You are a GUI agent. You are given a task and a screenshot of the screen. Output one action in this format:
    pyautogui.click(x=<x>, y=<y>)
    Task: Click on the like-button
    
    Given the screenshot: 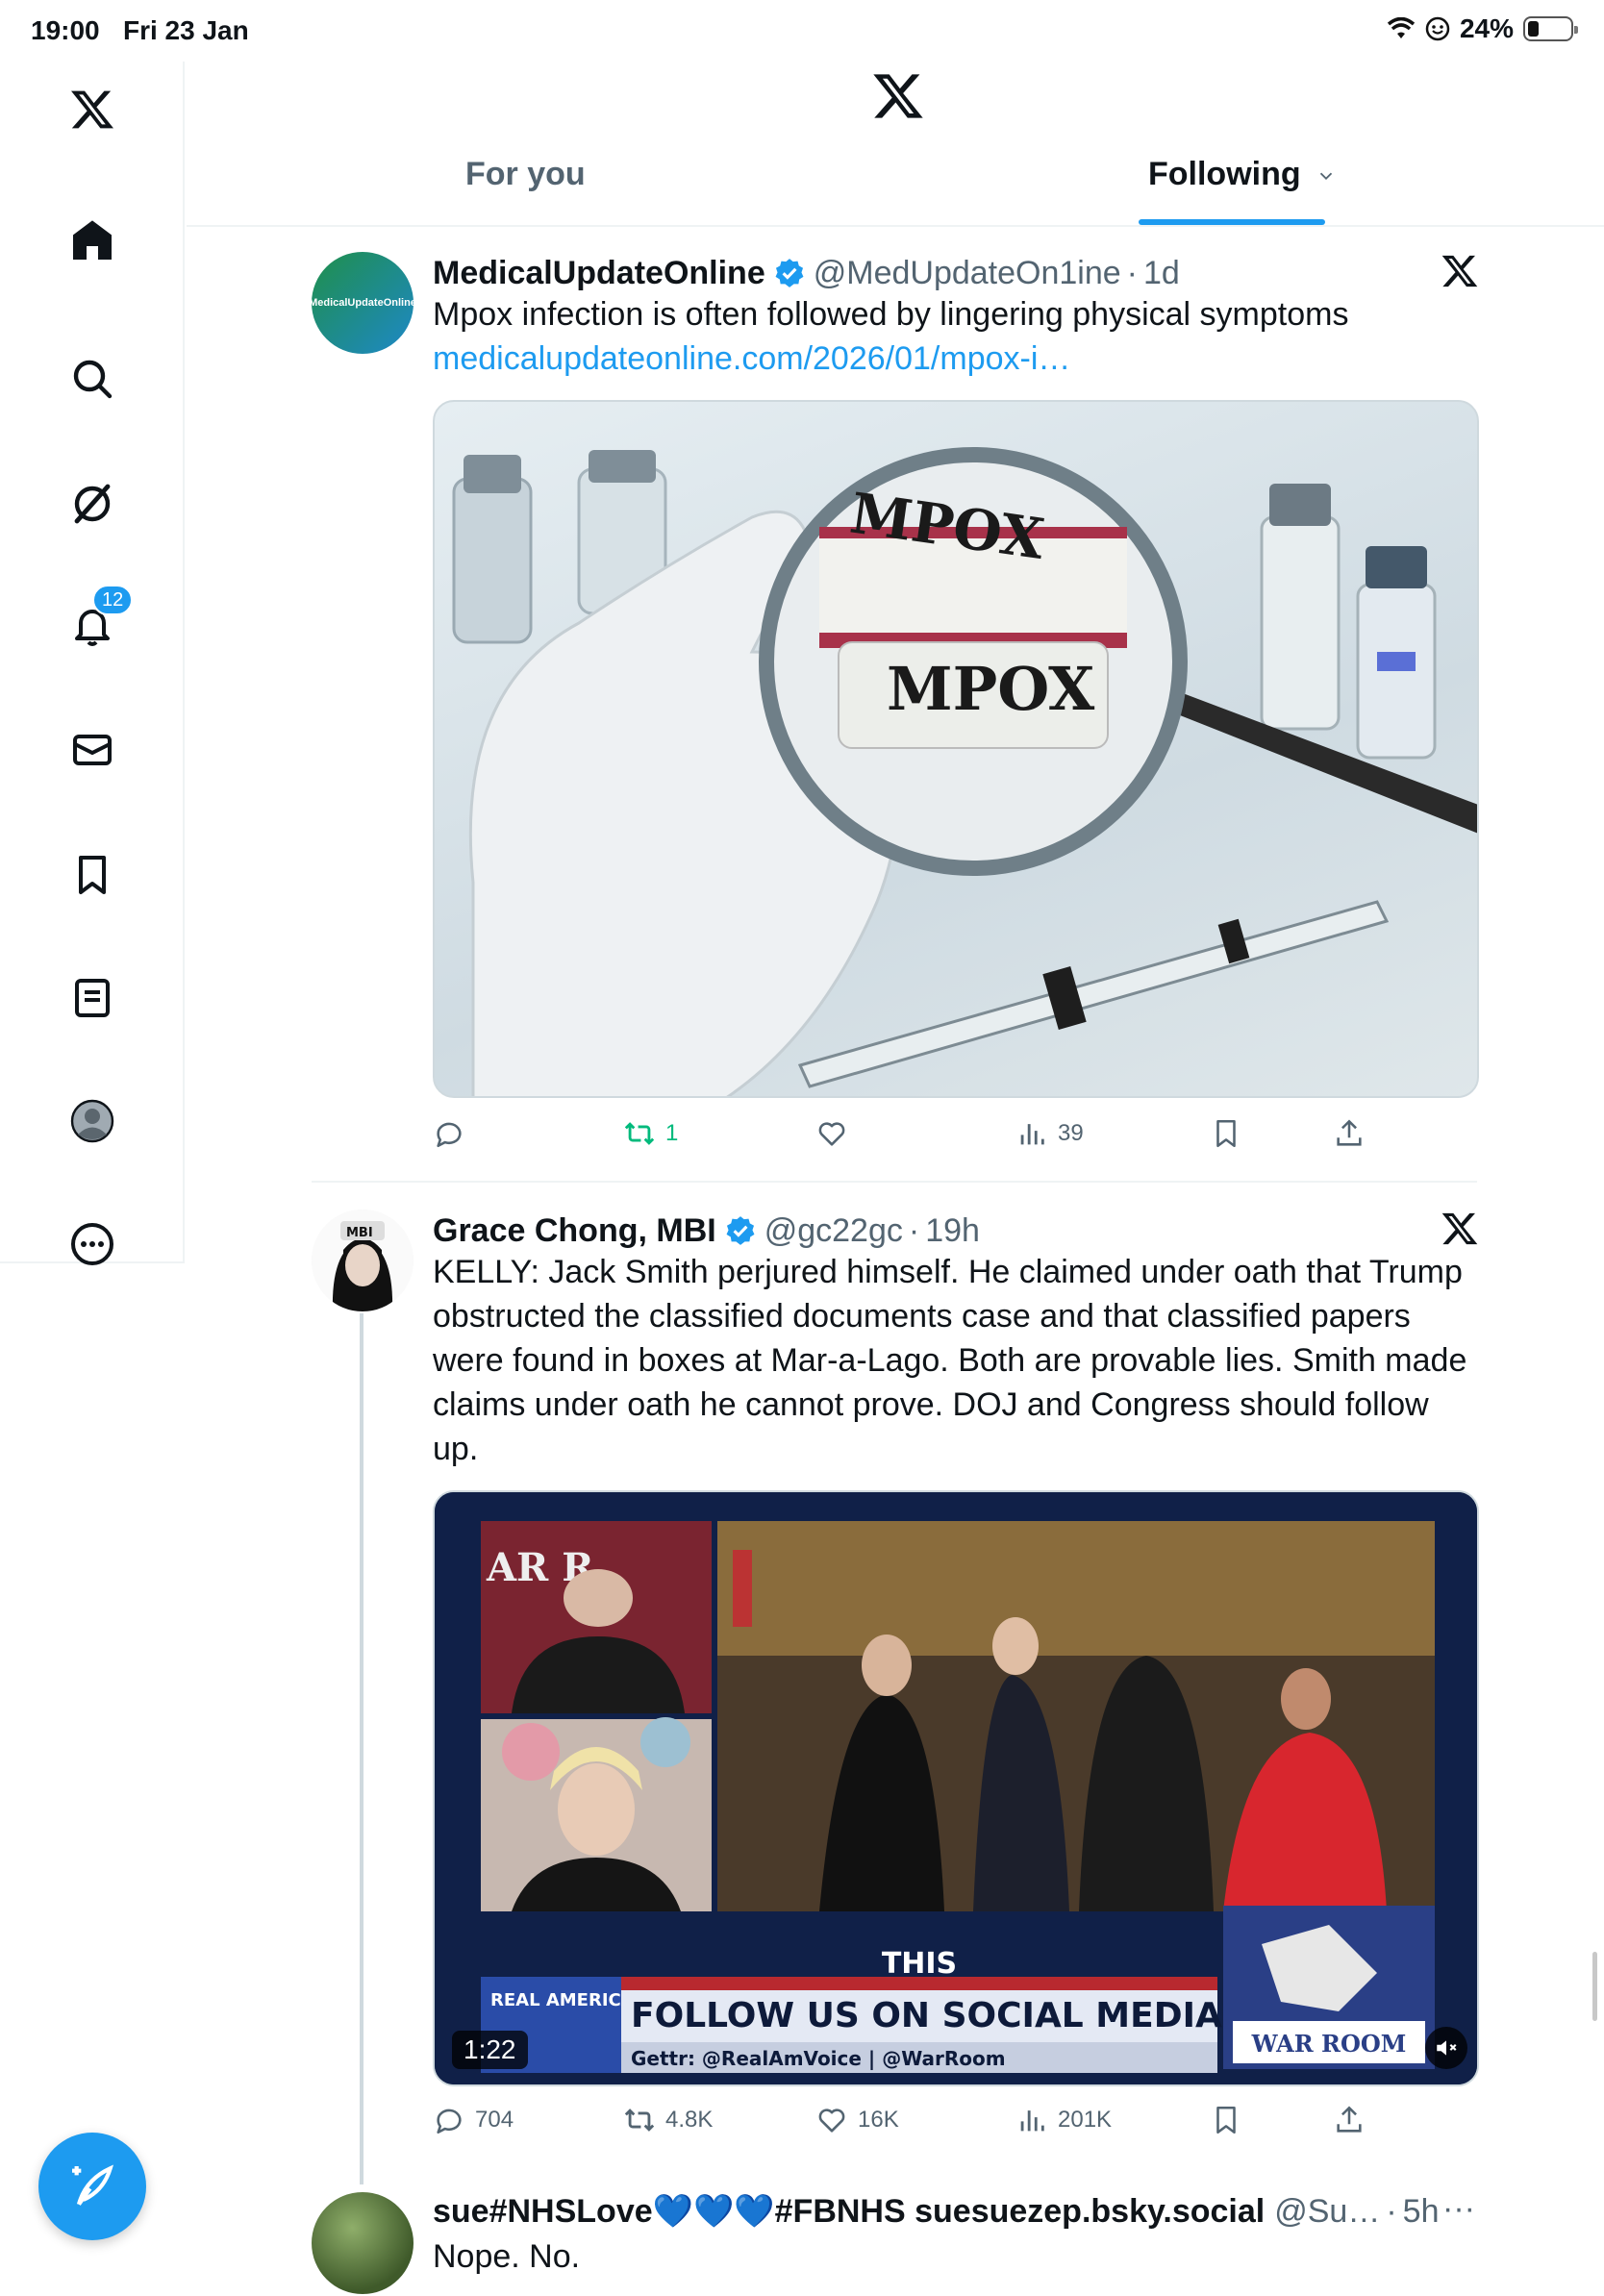 What is the action you would take?
    pyautogui.click(x=836, y=1133)
    